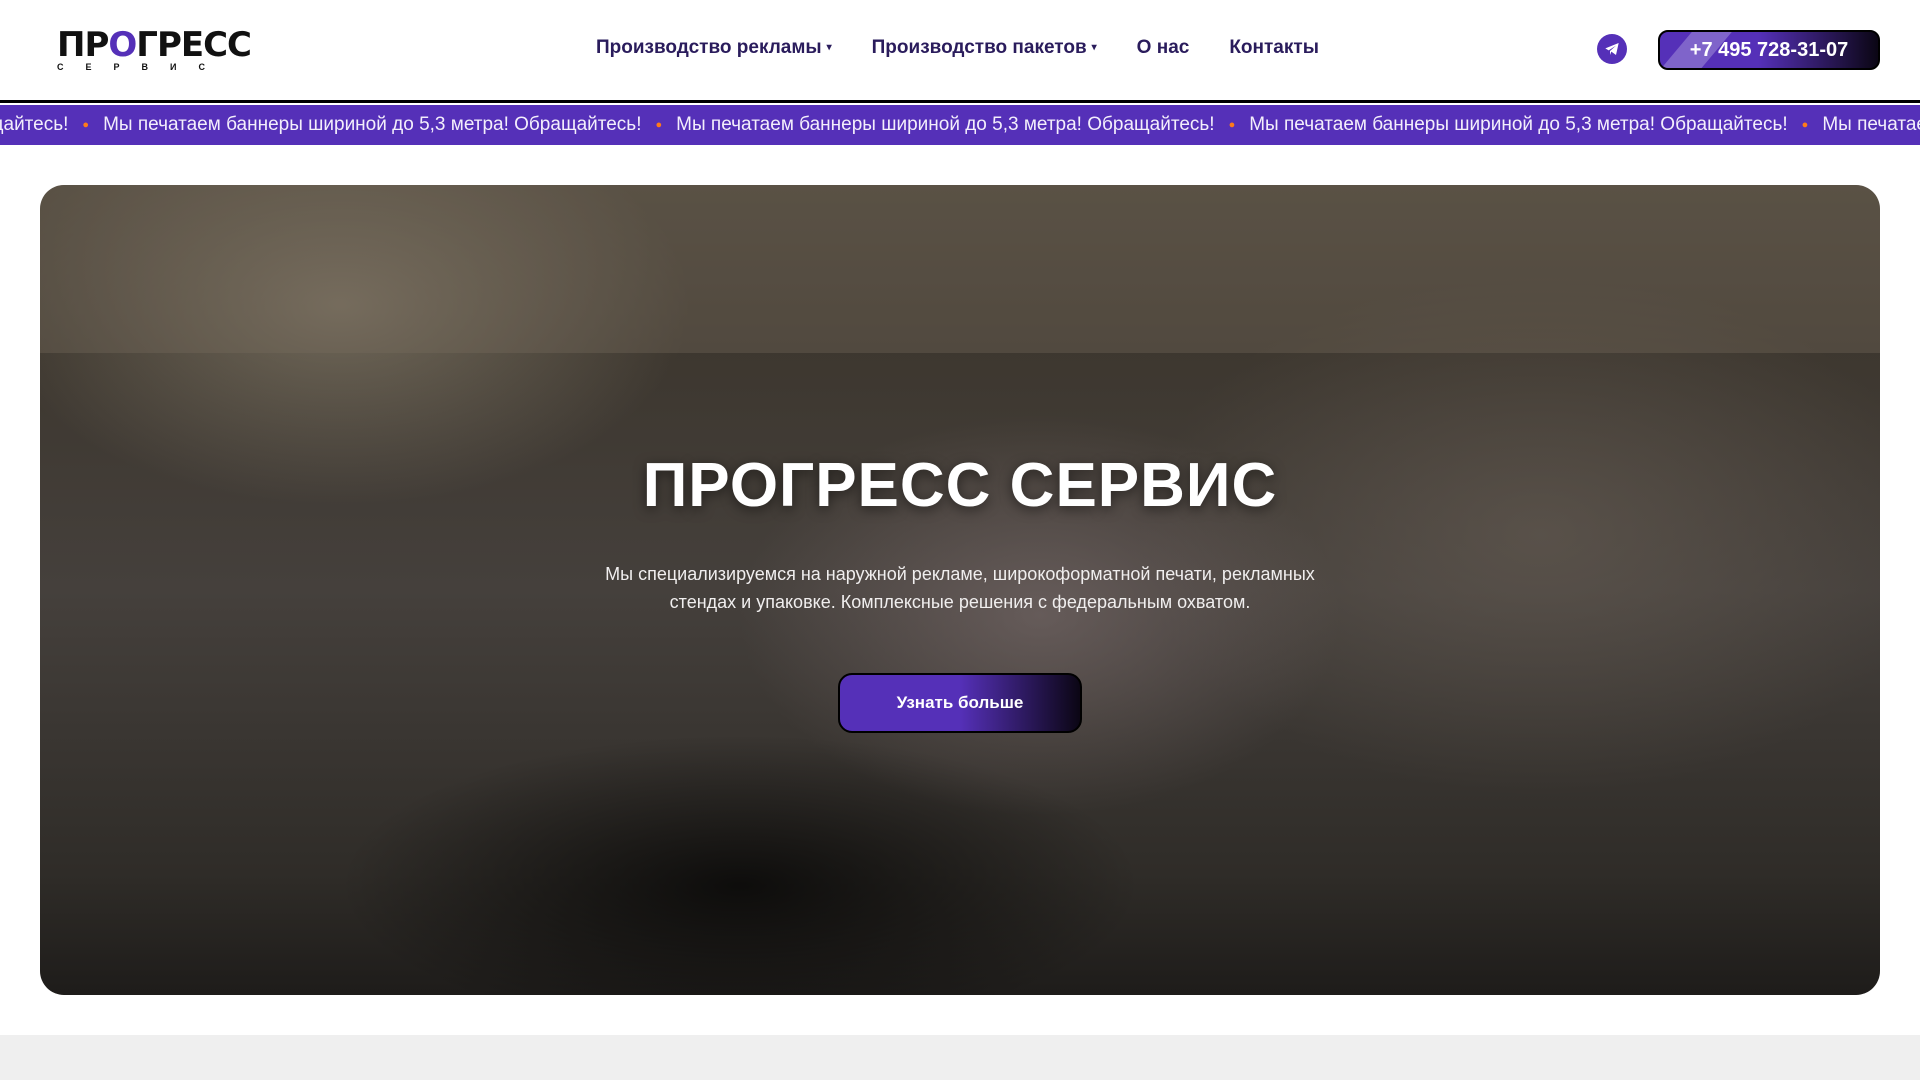 This screenshot has width=1920, height=1080. I want to click on learn-more-button: Узнать больше, so click(960, 703).